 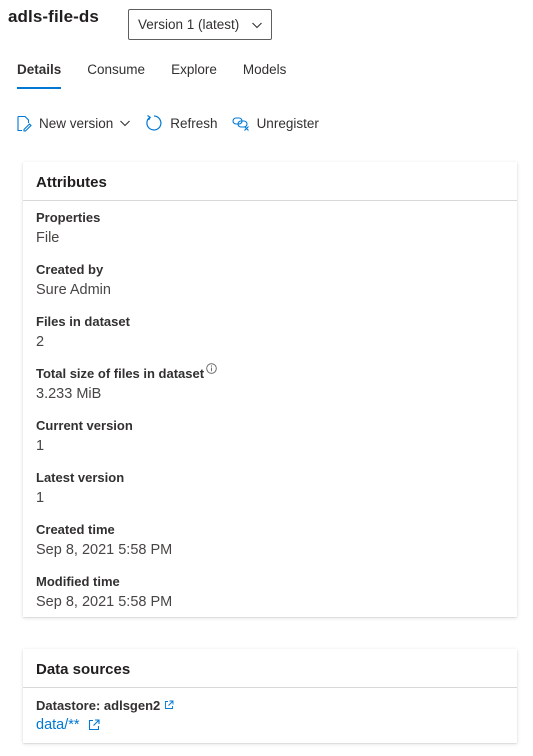 I want to click on new-version-label: New version, so click(x=76, y=123).